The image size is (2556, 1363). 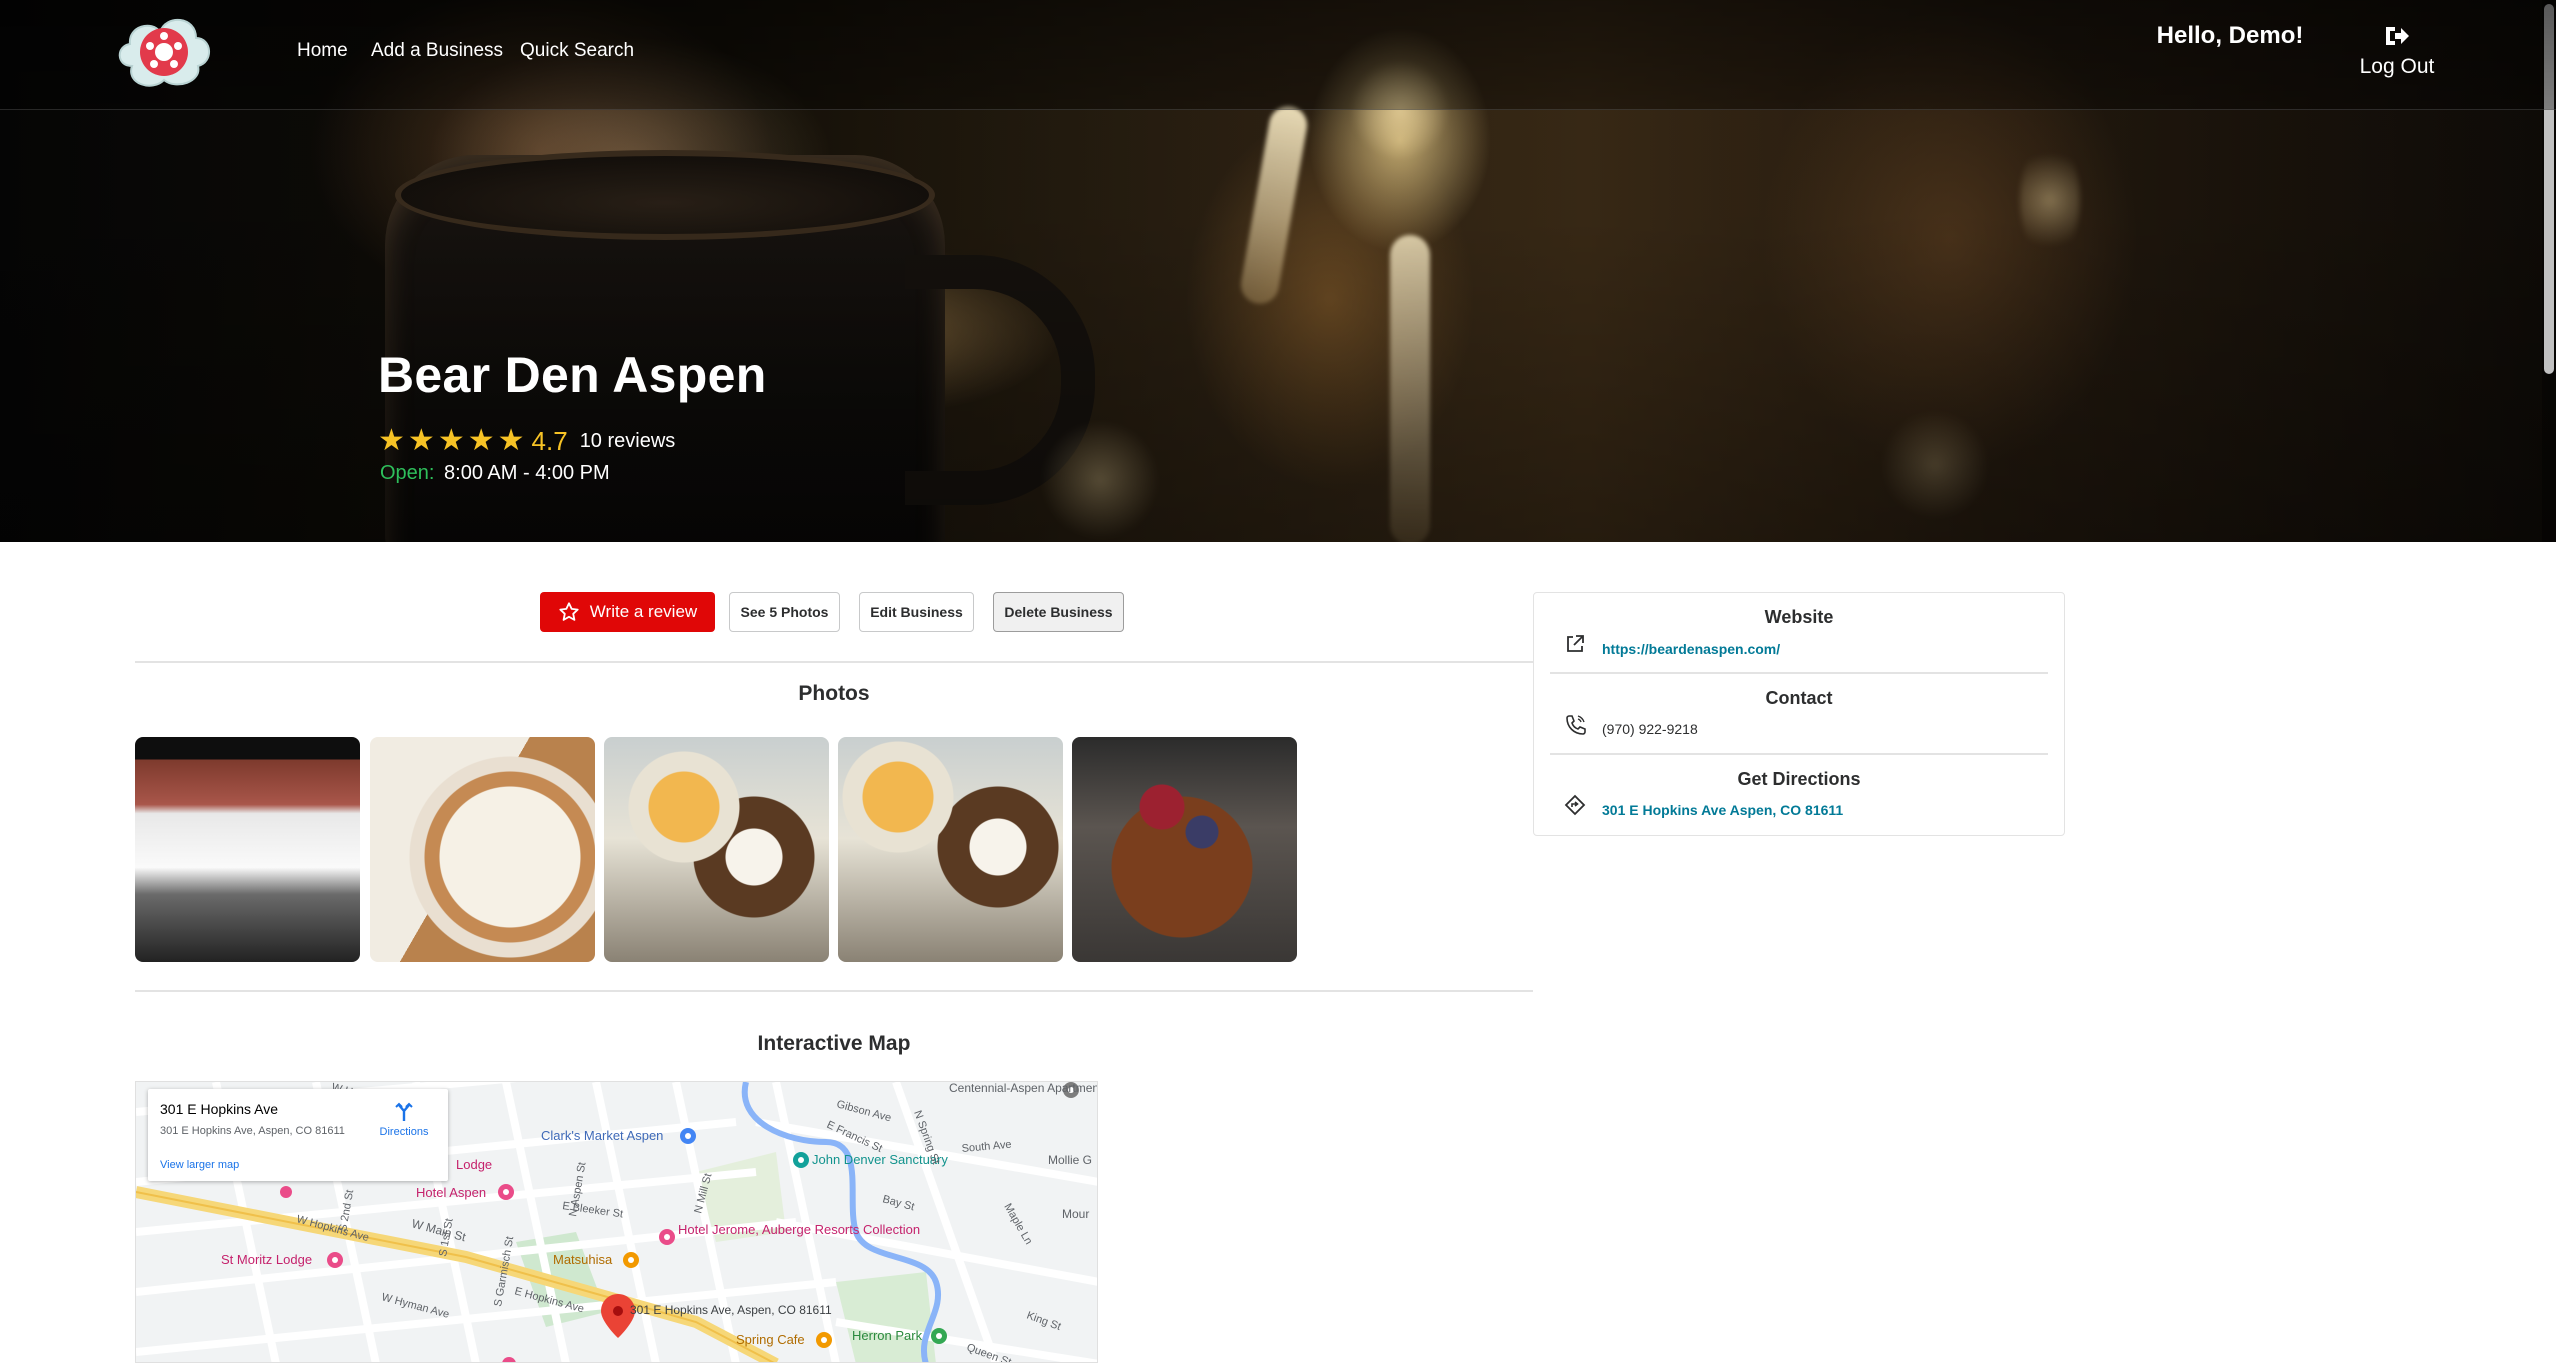 What do you see at coordinates (1075, 1214) in the screenshot?
I see `map-label: Mour` at bounding box center [1075, 1214].